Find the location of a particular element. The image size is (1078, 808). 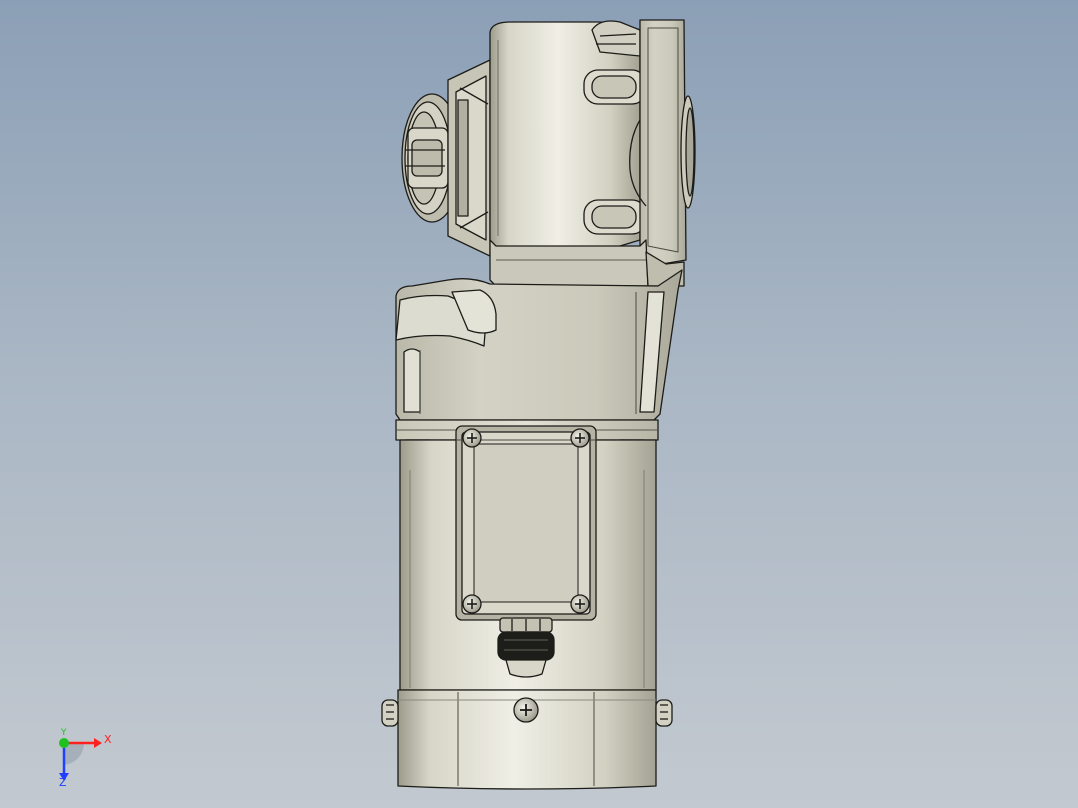

x-axis-label: X is located at coordinates (108, 739).